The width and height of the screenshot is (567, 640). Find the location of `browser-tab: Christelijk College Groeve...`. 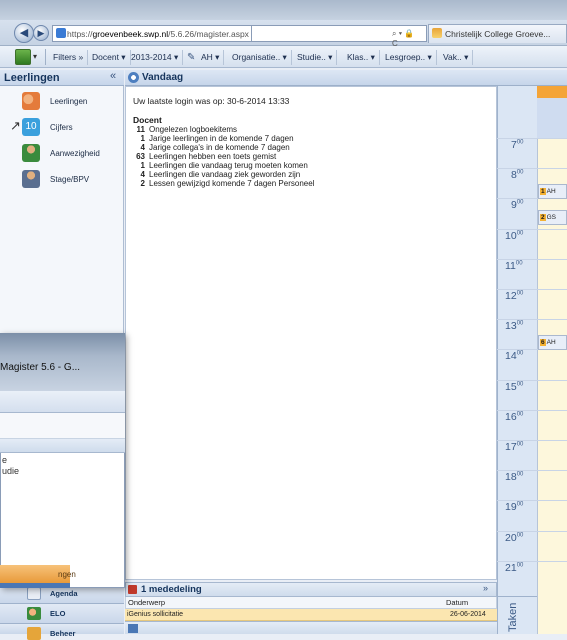

browser-tab: Christelijk College Groeve... is located at coordinates (497, 33).